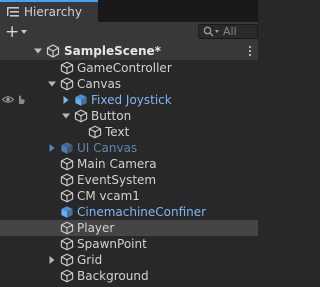 The width and height of the screenshot is (320, 287). I want to click on scene-row: SampleScene*, so click(129, 51).